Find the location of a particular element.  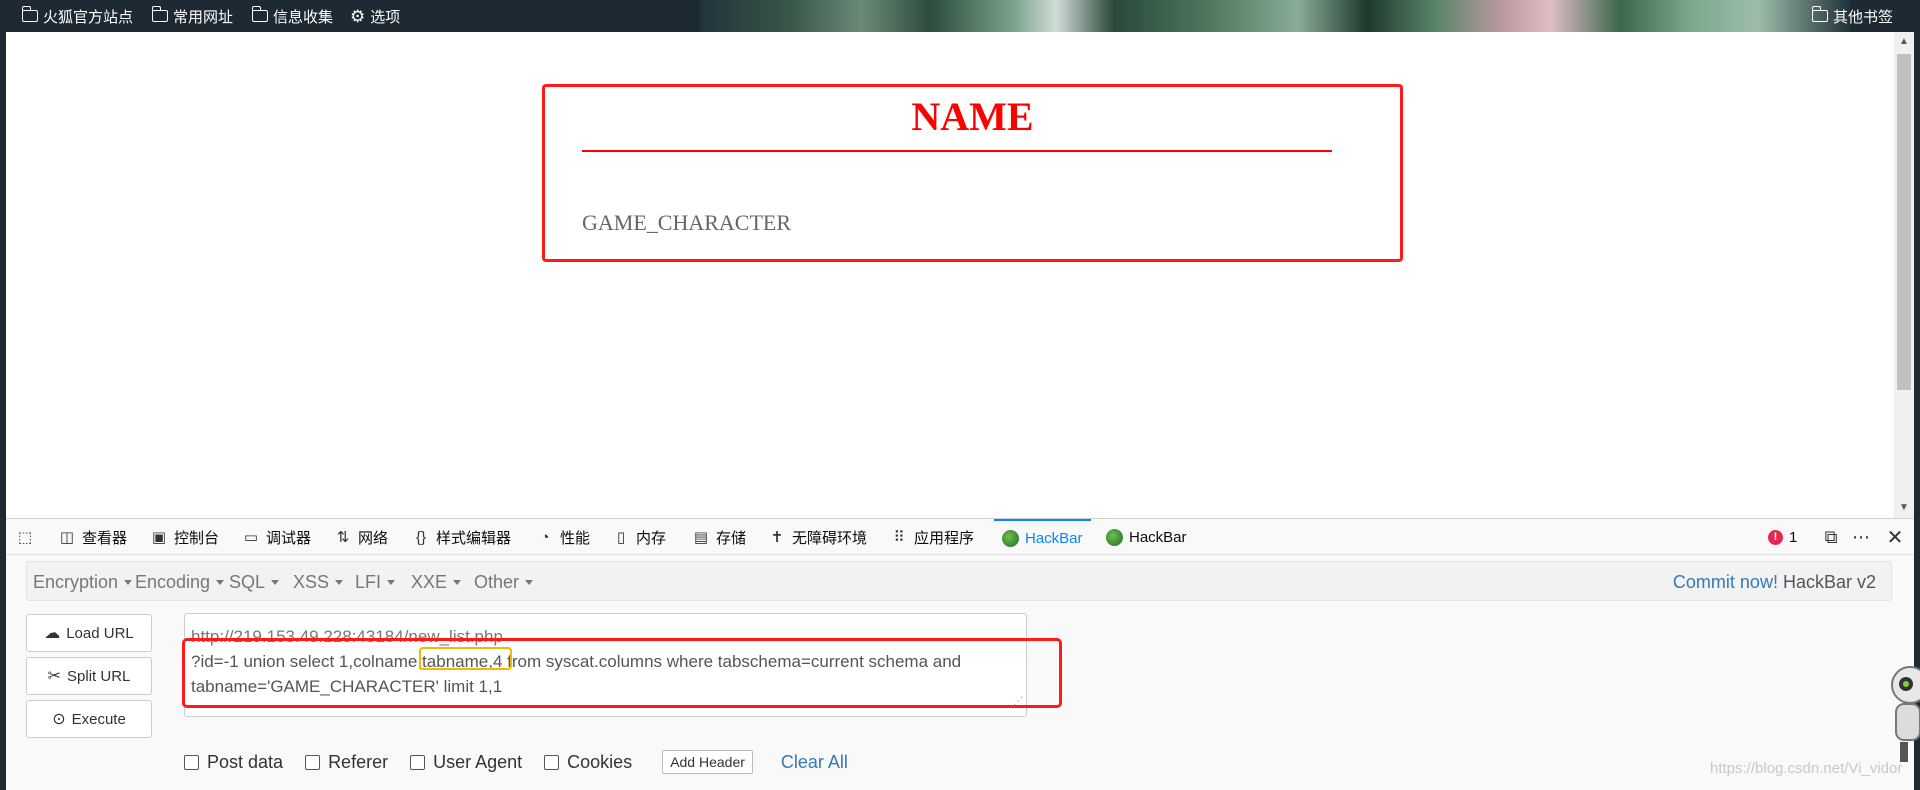

tab-label: 内存 is located at coordinates (651, 538).